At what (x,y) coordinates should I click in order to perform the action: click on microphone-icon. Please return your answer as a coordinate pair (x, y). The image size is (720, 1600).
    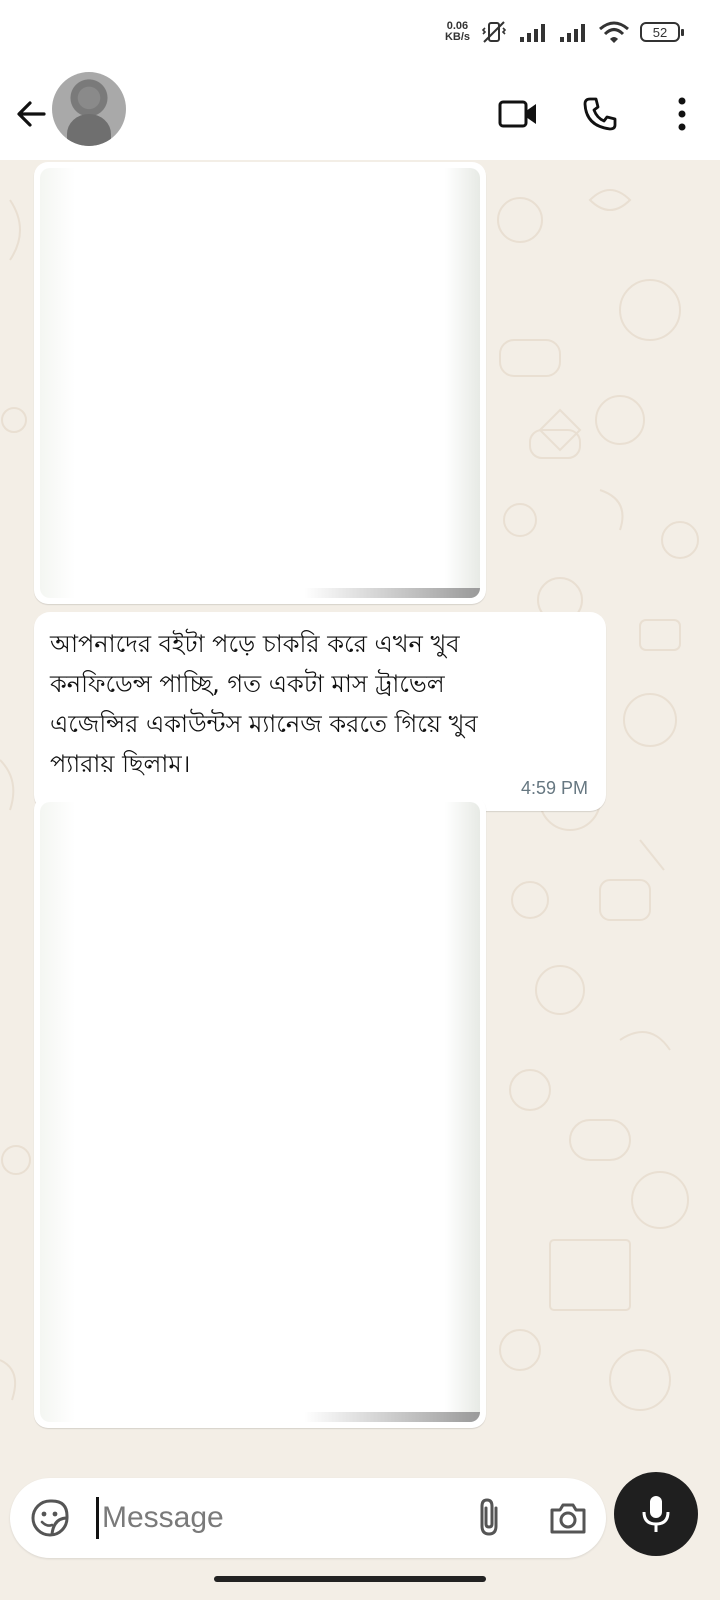
    Looking at the image, I should click on (656, 1514).